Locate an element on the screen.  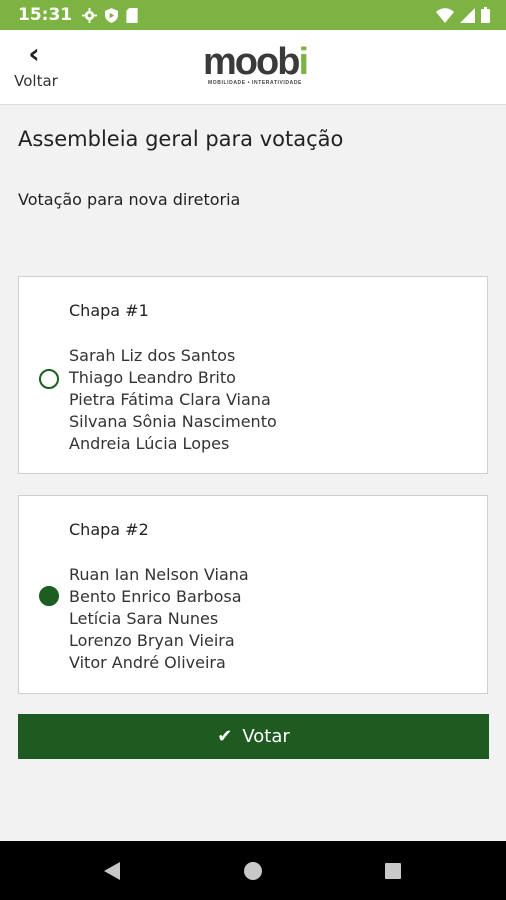
option-title: Chapa #2 is located at coordinates (109, 529).